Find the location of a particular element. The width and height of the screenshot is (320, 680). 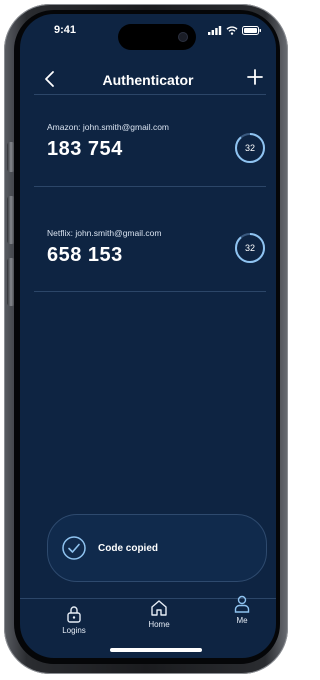

header-divider is located at coordinates (150, 94).